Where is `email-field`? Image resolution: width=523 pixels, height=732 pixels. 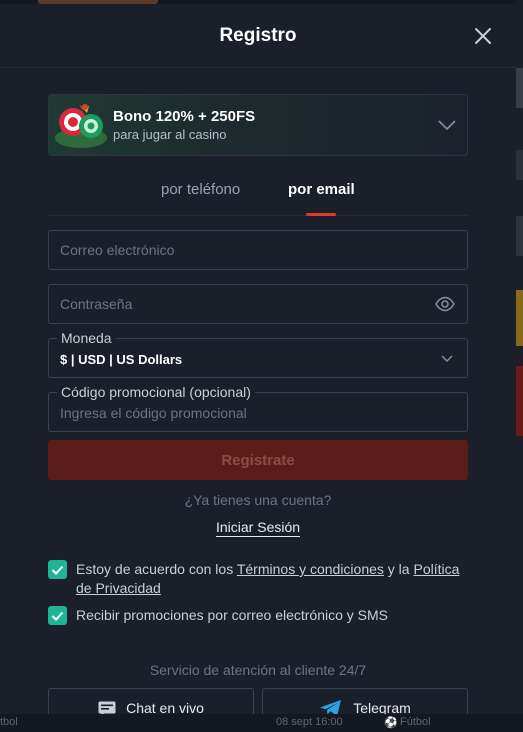 email-field is located at coordinates (258, 250).